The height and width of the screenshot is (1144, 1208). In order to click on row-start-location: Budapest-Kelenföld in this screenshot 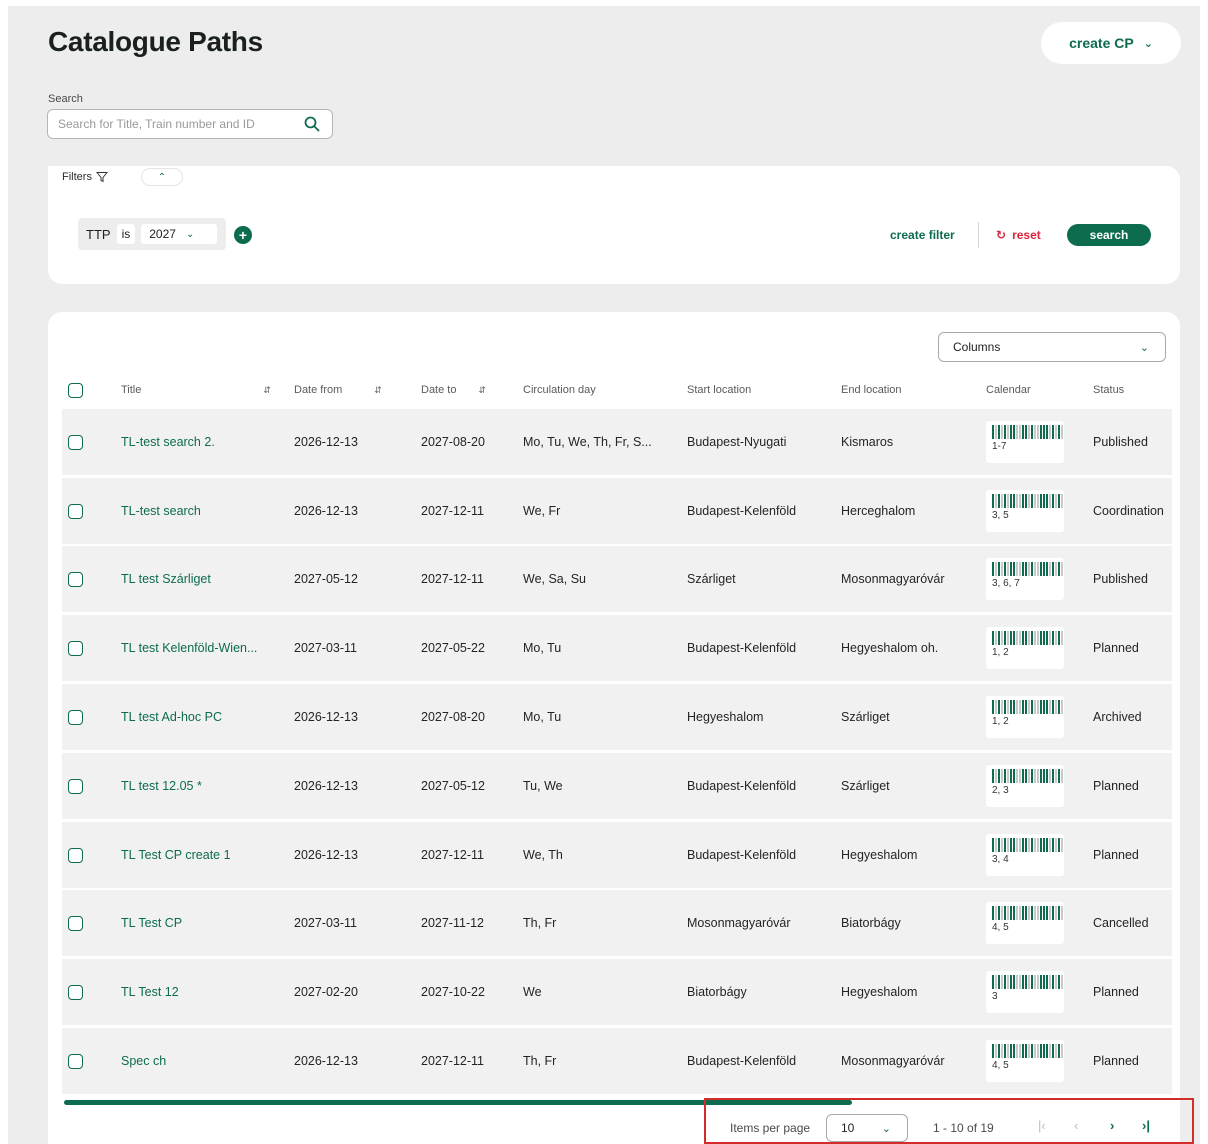, I will do `click(742, 786)`.